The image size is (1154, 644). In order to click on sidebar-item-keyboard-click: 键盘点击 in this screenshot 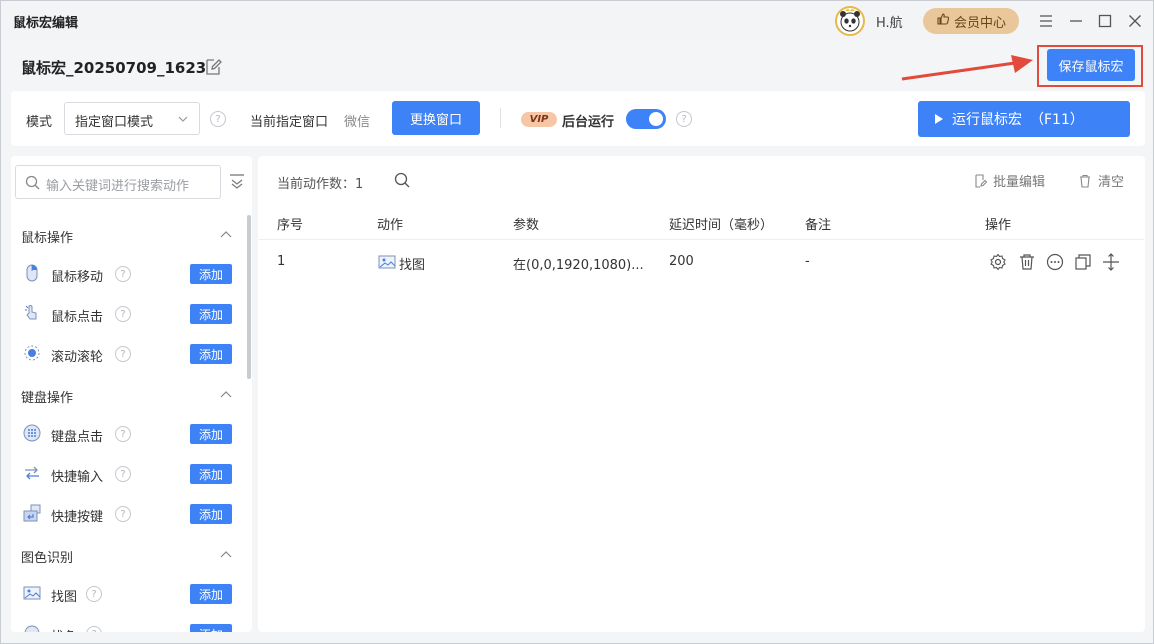, I will do `click(77, 437)`.